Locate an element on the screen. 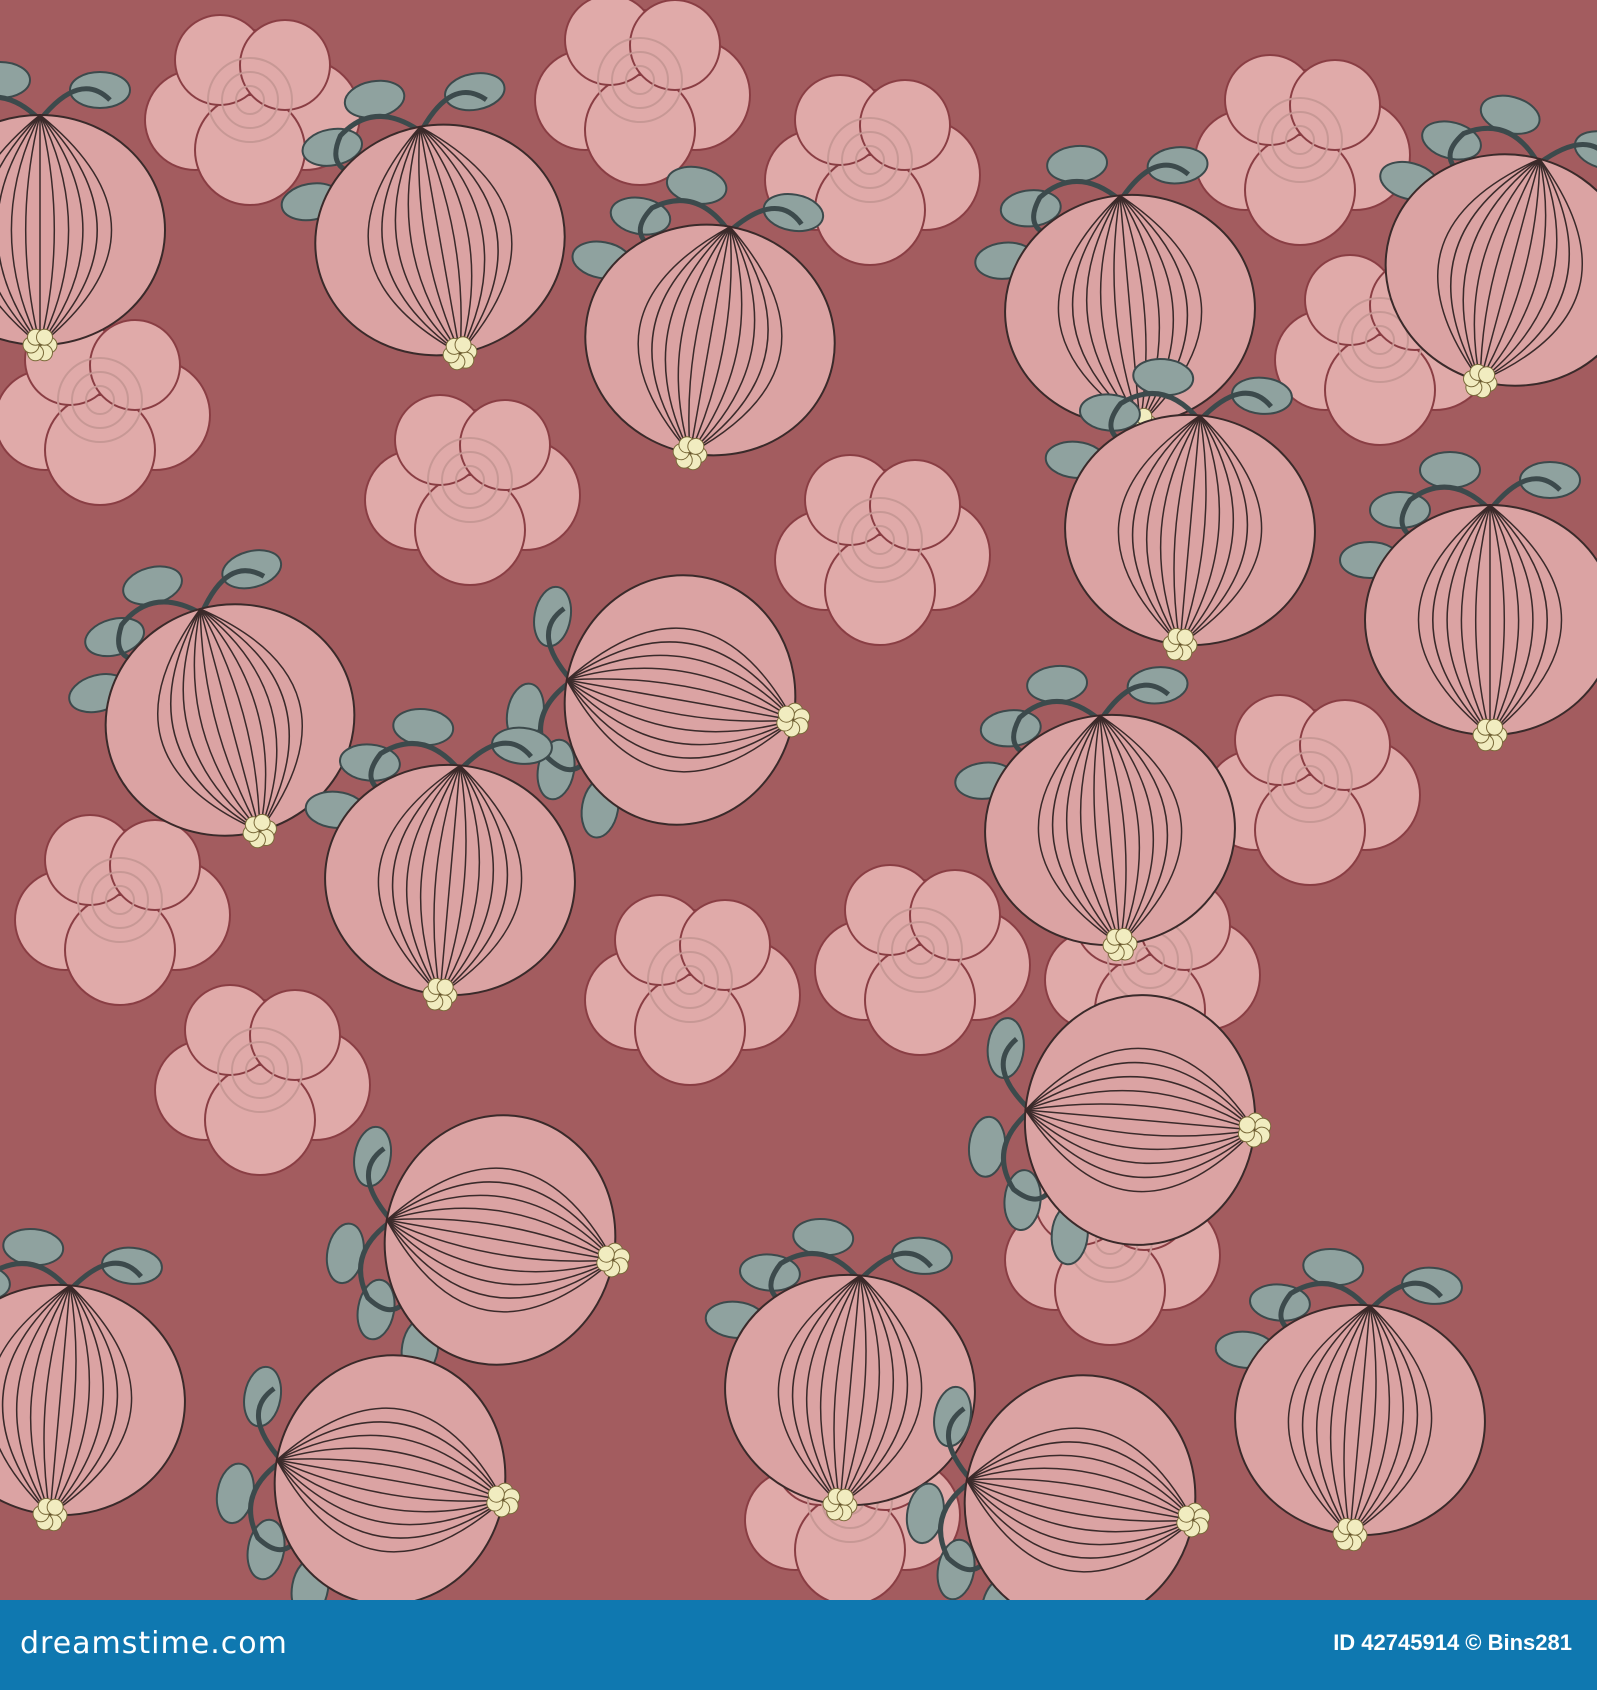 The image size is (1597, 1690). image-credit: ID 42745914 © Bins281 is located at coordinates (1452, 1642).